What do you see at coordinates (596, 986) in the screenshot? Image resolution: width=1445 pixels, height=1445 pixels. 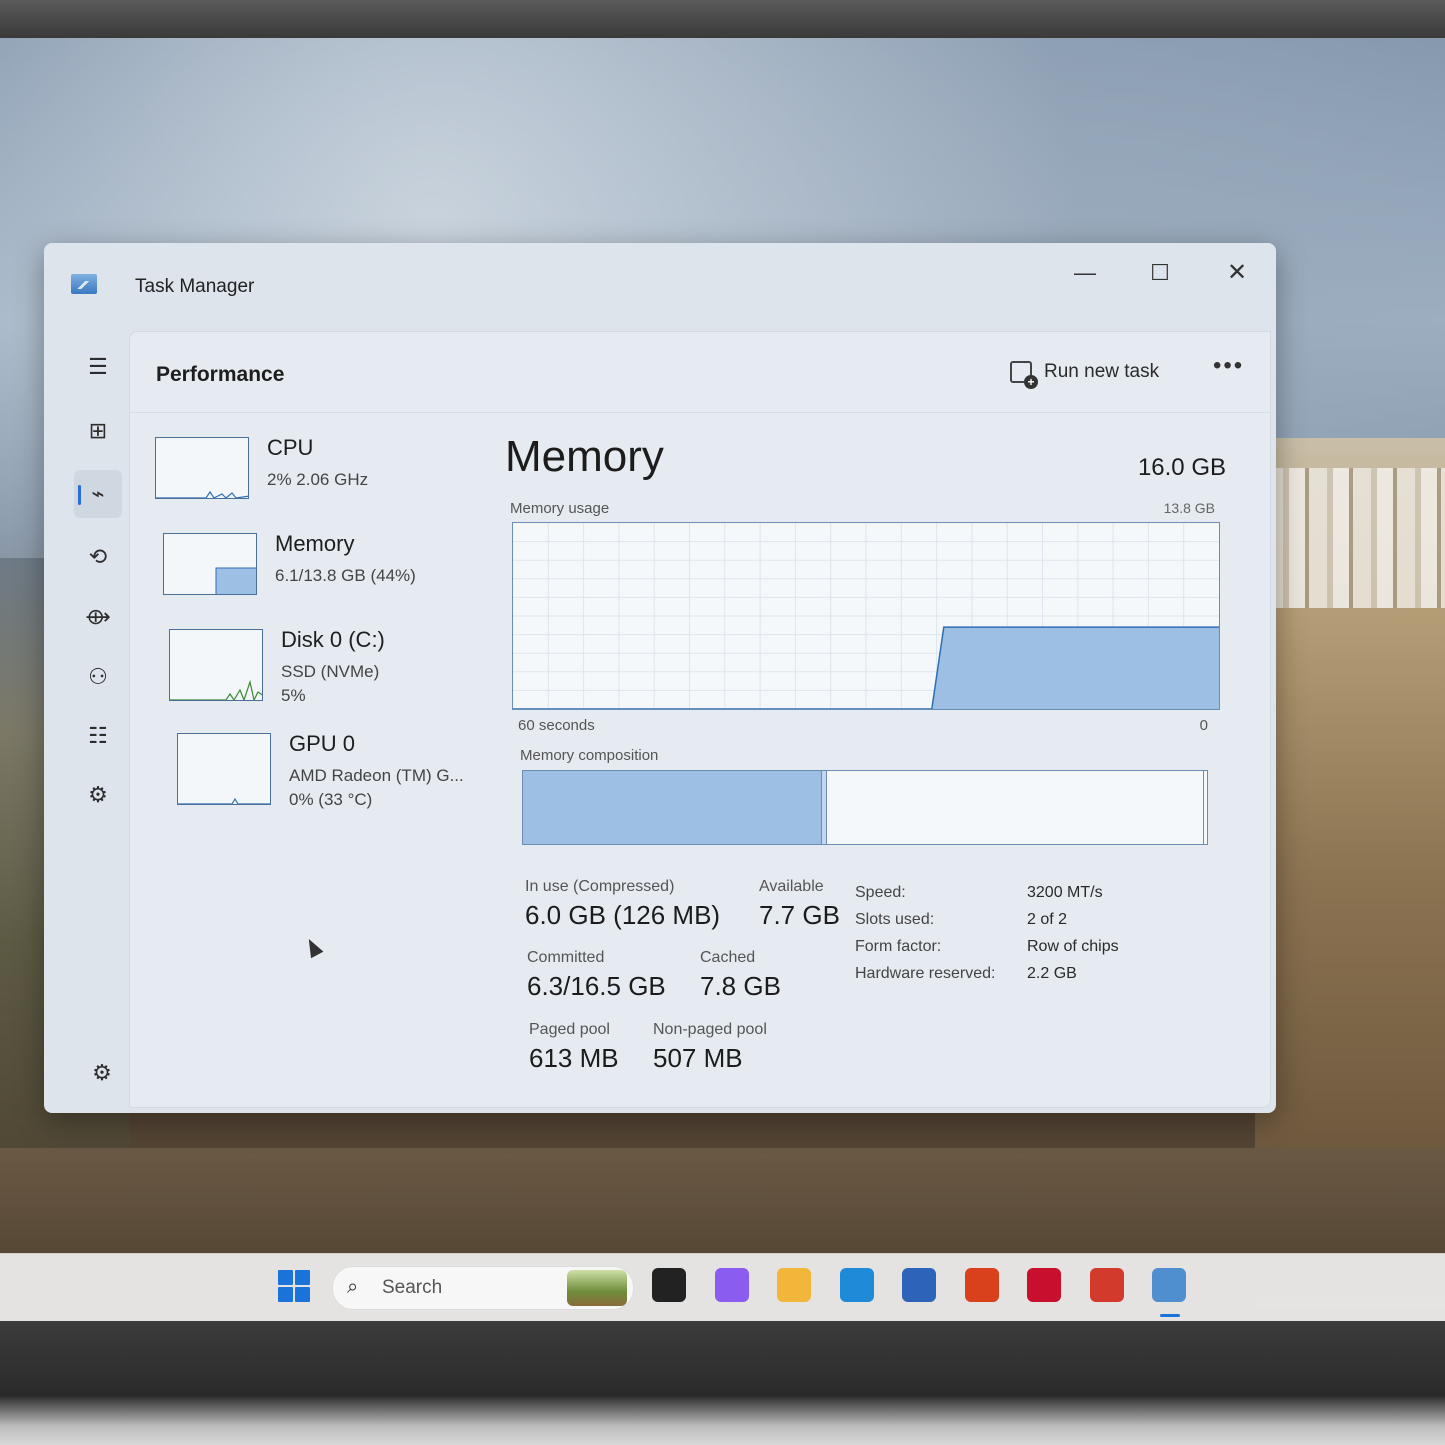 I see `stat-value: 6.3/16.5 GB` at bounding box center [596, 986].